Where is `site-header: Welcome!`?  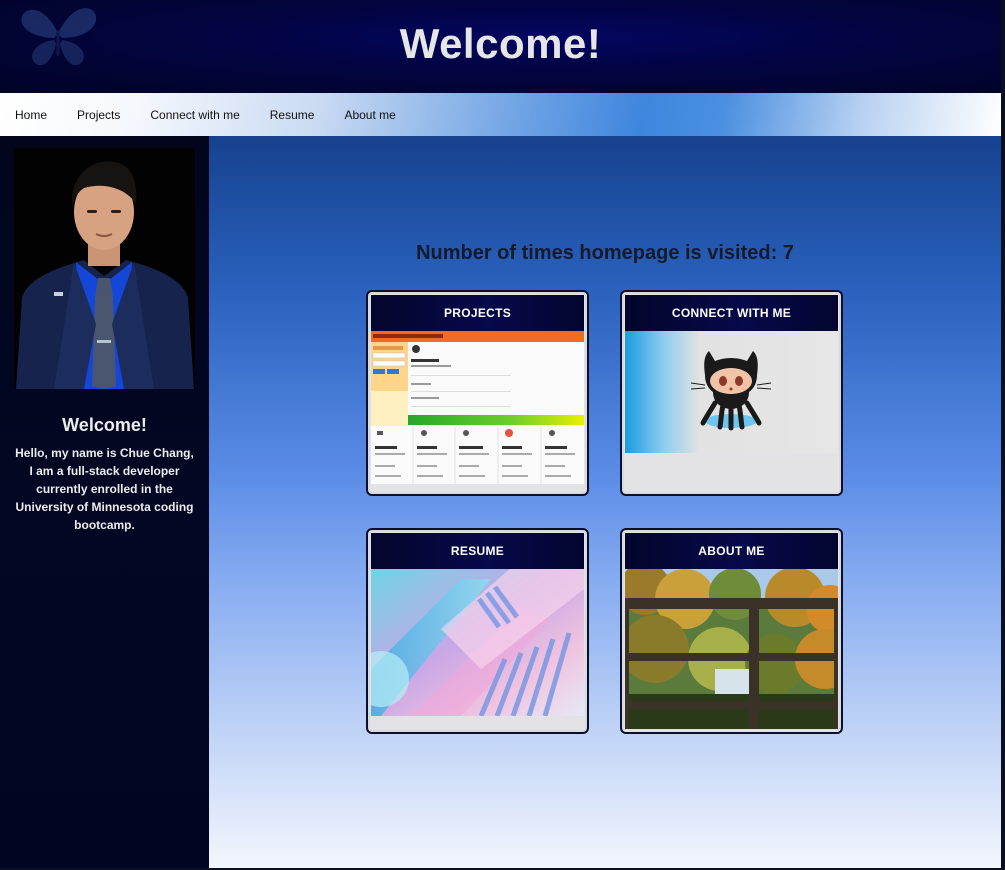 site-header: Welcome! is located at coordinates (500, 46).